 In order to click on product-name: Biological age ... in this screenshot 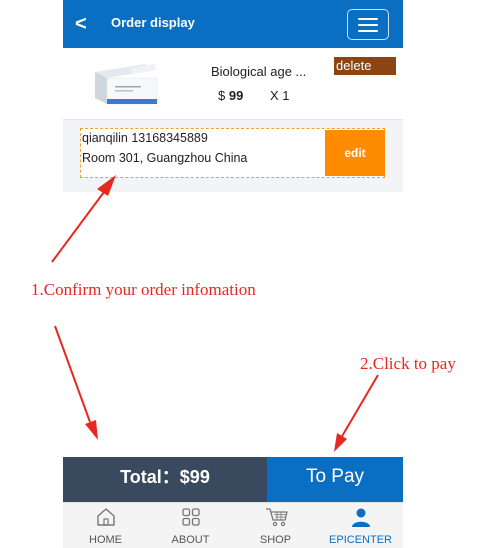, I will do `click(258, 71)`.